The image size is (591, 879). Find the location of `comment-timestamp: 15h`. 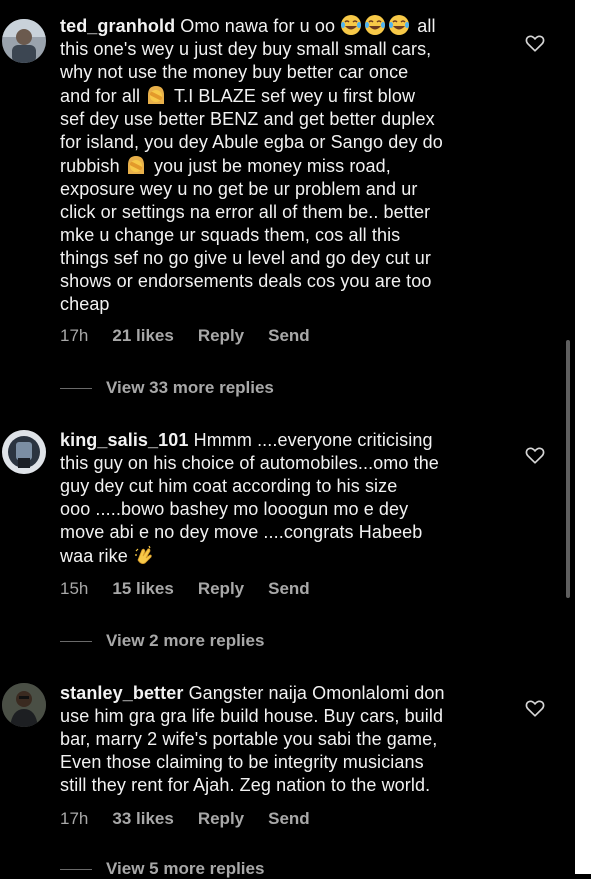

comment-timestamp: 15h is located at coordinates (74, 588).